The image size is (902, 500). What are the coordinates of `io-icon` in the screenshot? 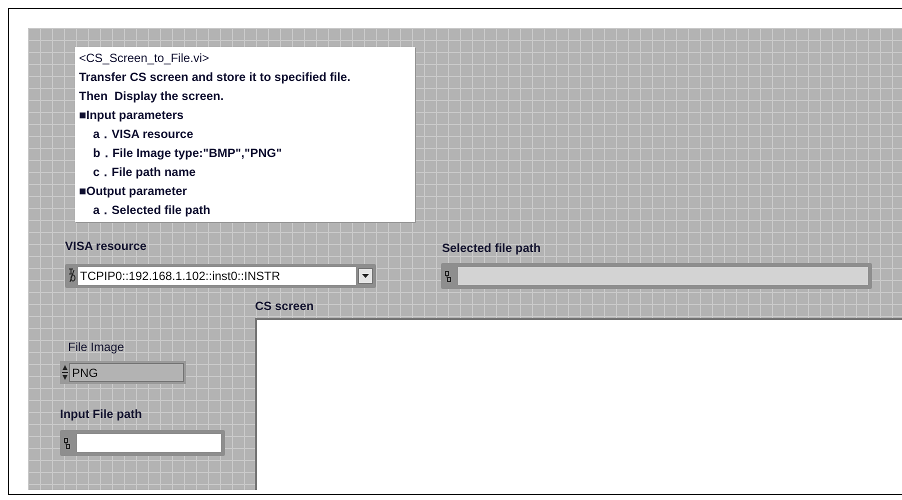 It's located at (72, 276).